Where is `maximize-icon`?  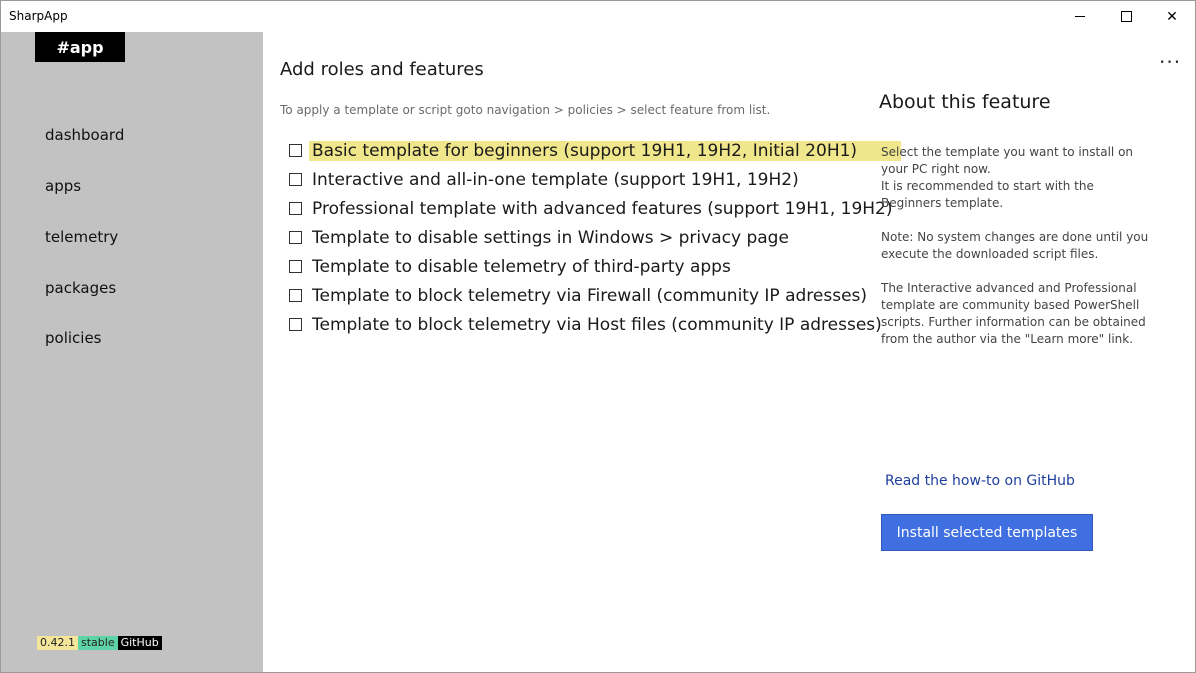
maximize-icon is located at coordinates (1126, 16).